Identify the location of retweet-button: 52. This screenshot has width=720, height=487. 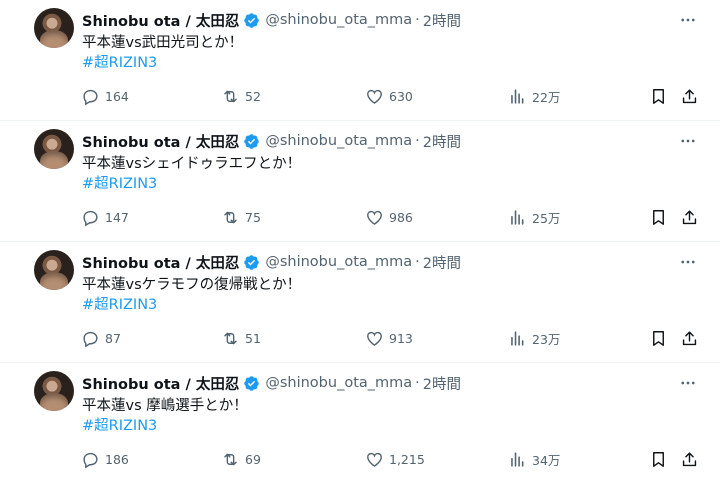
(241, 96).